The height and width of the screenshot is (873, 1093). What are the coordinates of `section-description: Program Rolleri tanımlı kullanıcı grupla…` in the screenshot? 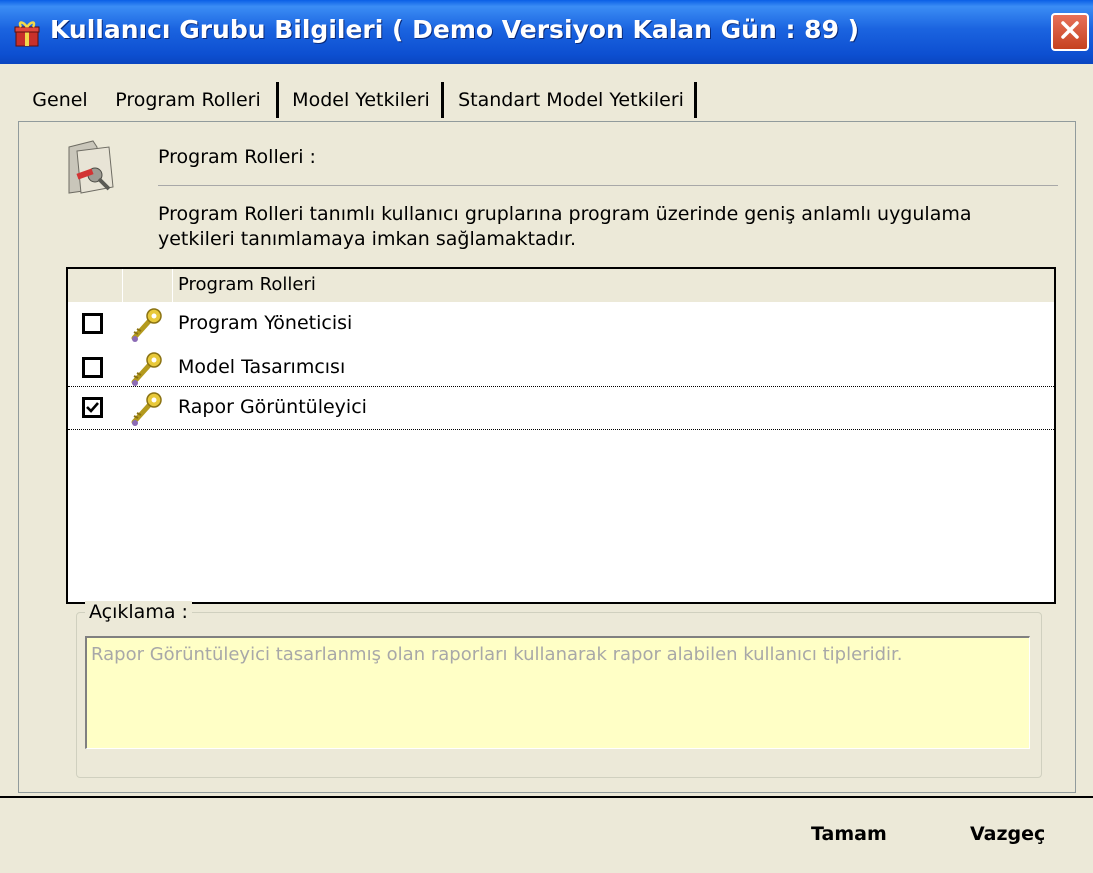 It's located at (565, 226).